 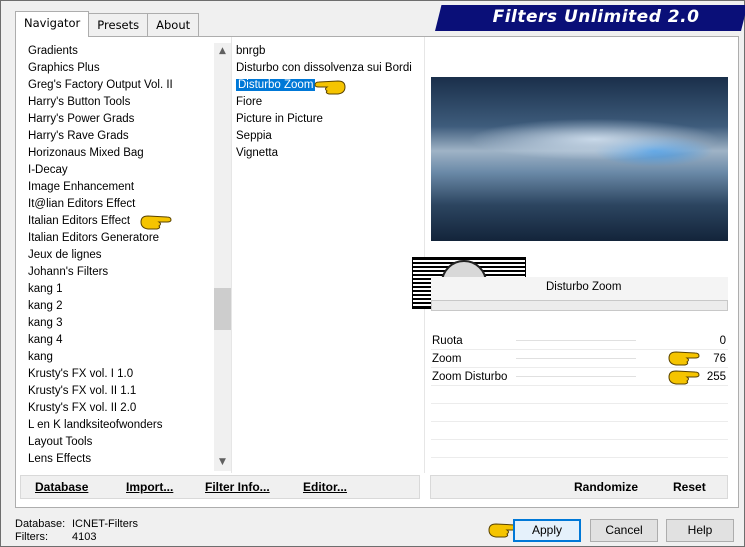 I want to click on filter-item: Disturbo con dissolvenza sui Bordi, so click(x=329, y=68).